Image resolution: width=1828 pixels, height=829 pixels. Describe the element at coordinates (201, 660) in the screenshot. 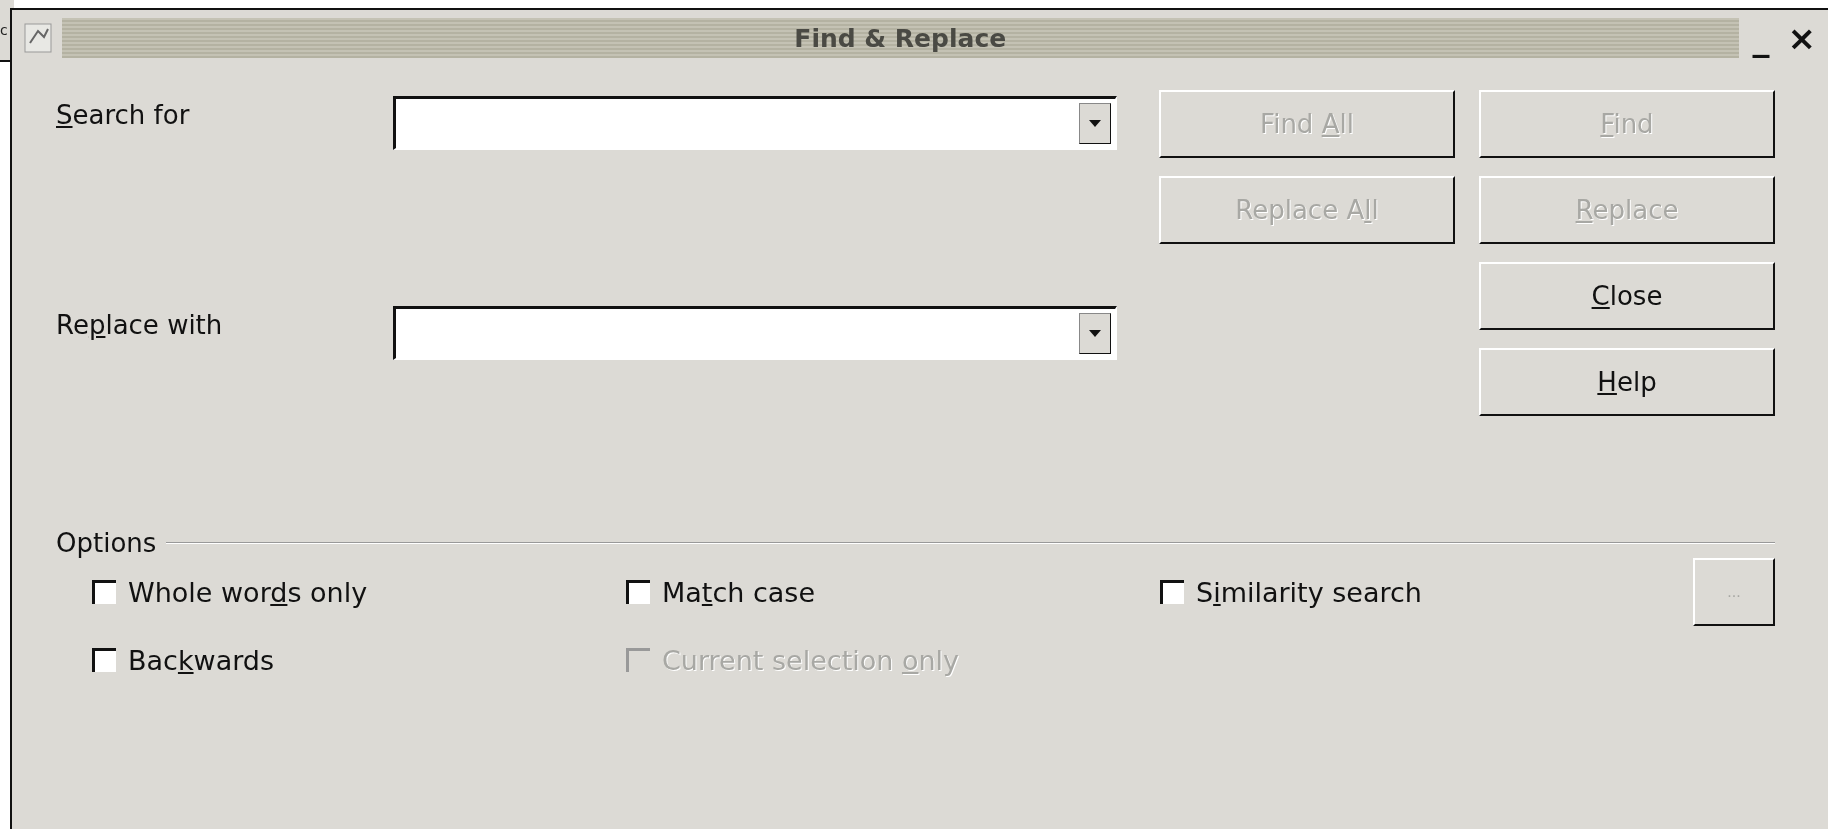

I see `checkbox-label: Backwards` at that location.